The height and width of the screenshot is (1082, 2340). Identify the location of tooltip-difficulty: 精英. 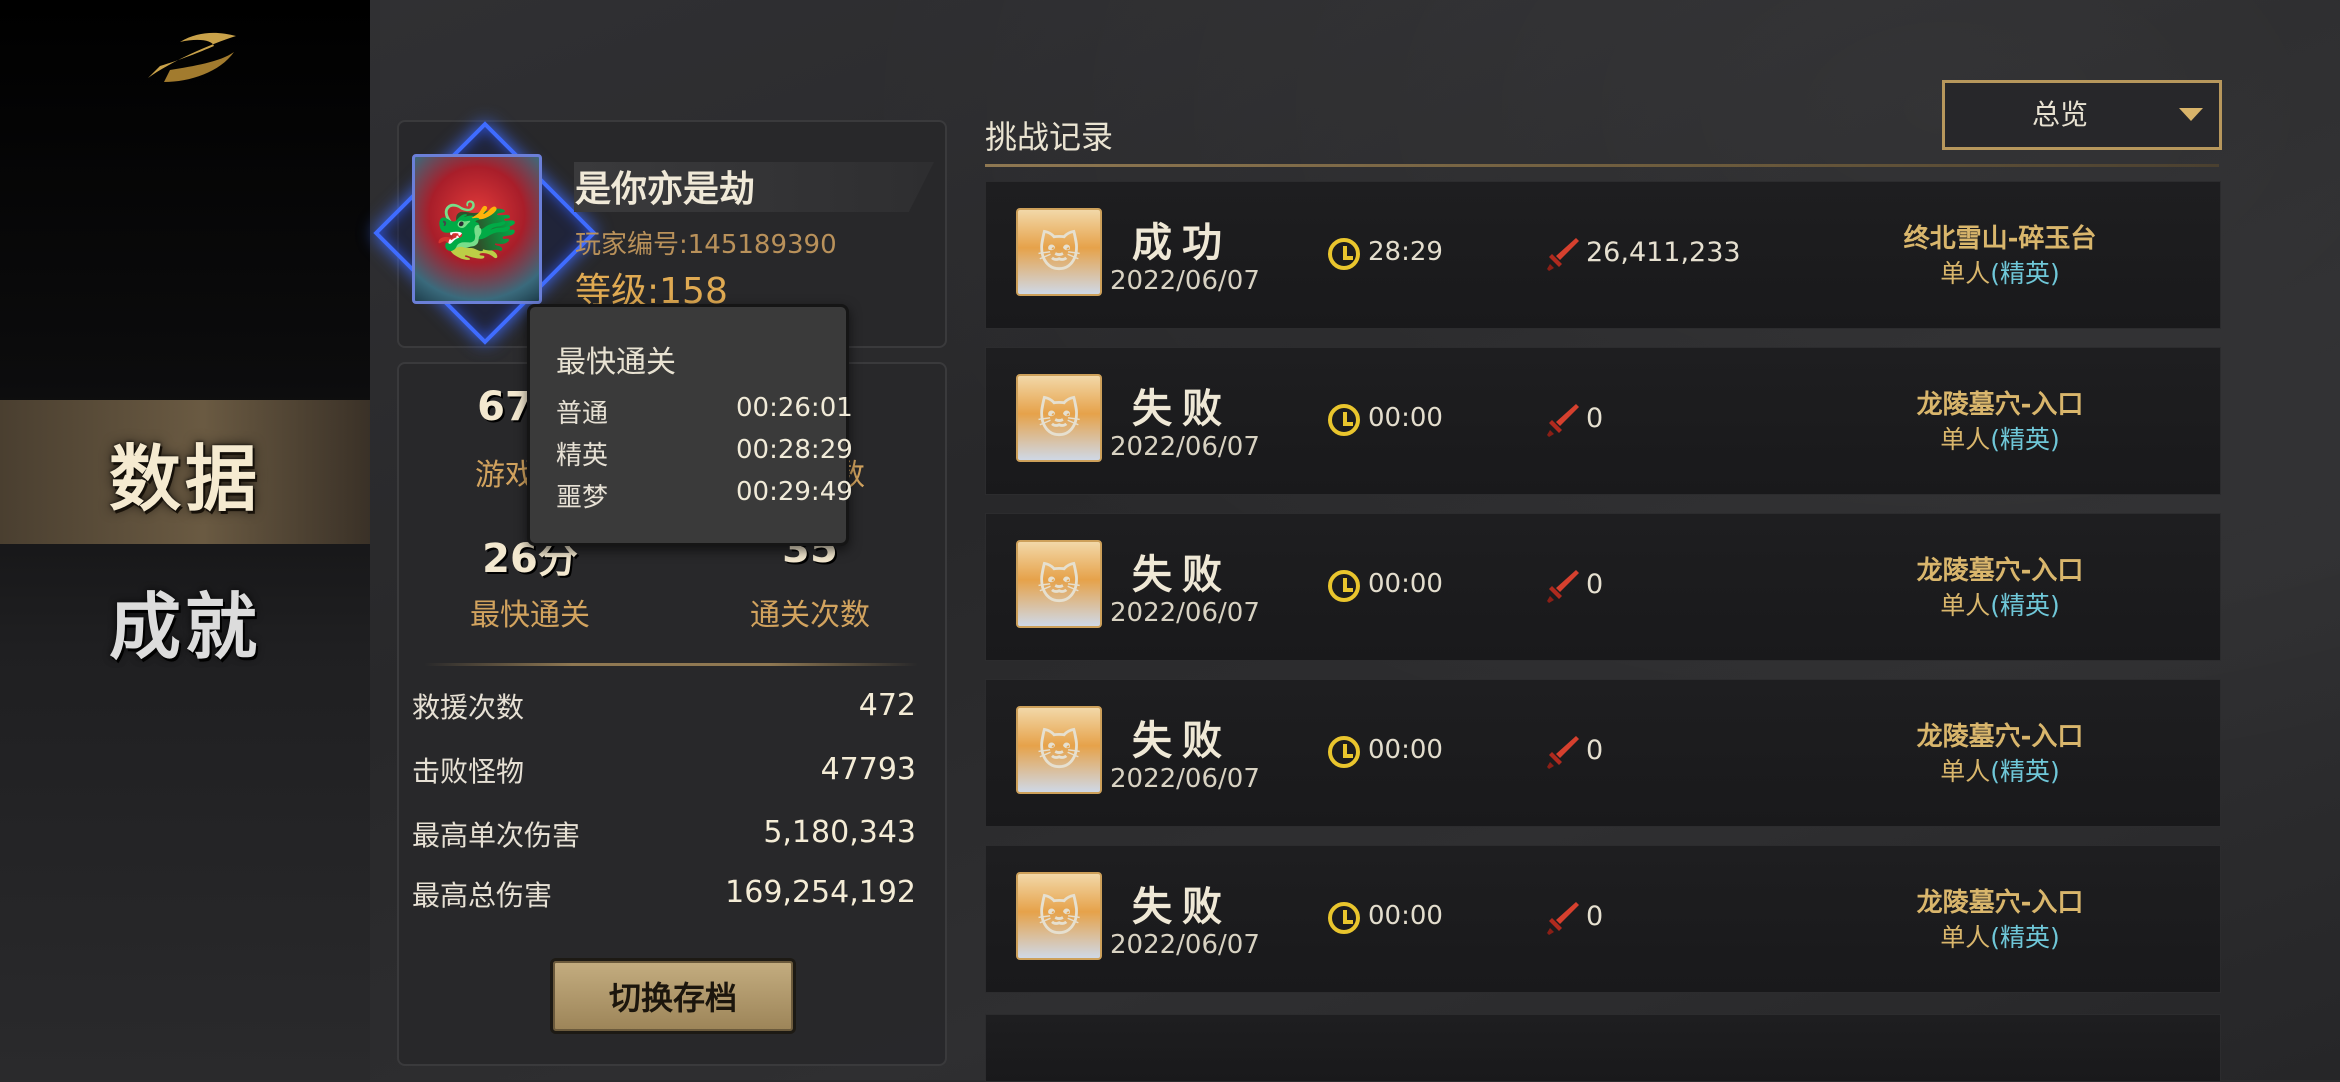
(582, 456).